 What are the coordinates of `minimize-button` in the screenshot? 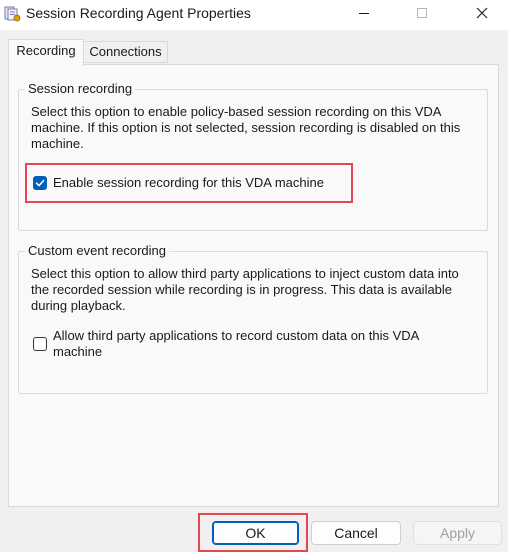 It's located at (364, 14).